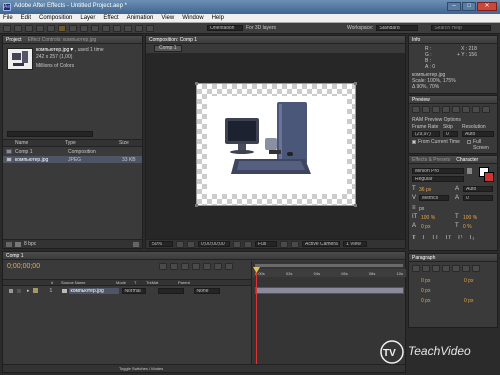 This screenshot has width=500, height=375. What do you see at coordinates (72, 151) in the screenshot?
I see `project-item: Comp 1 Composition` at bounding box center [72, 151].